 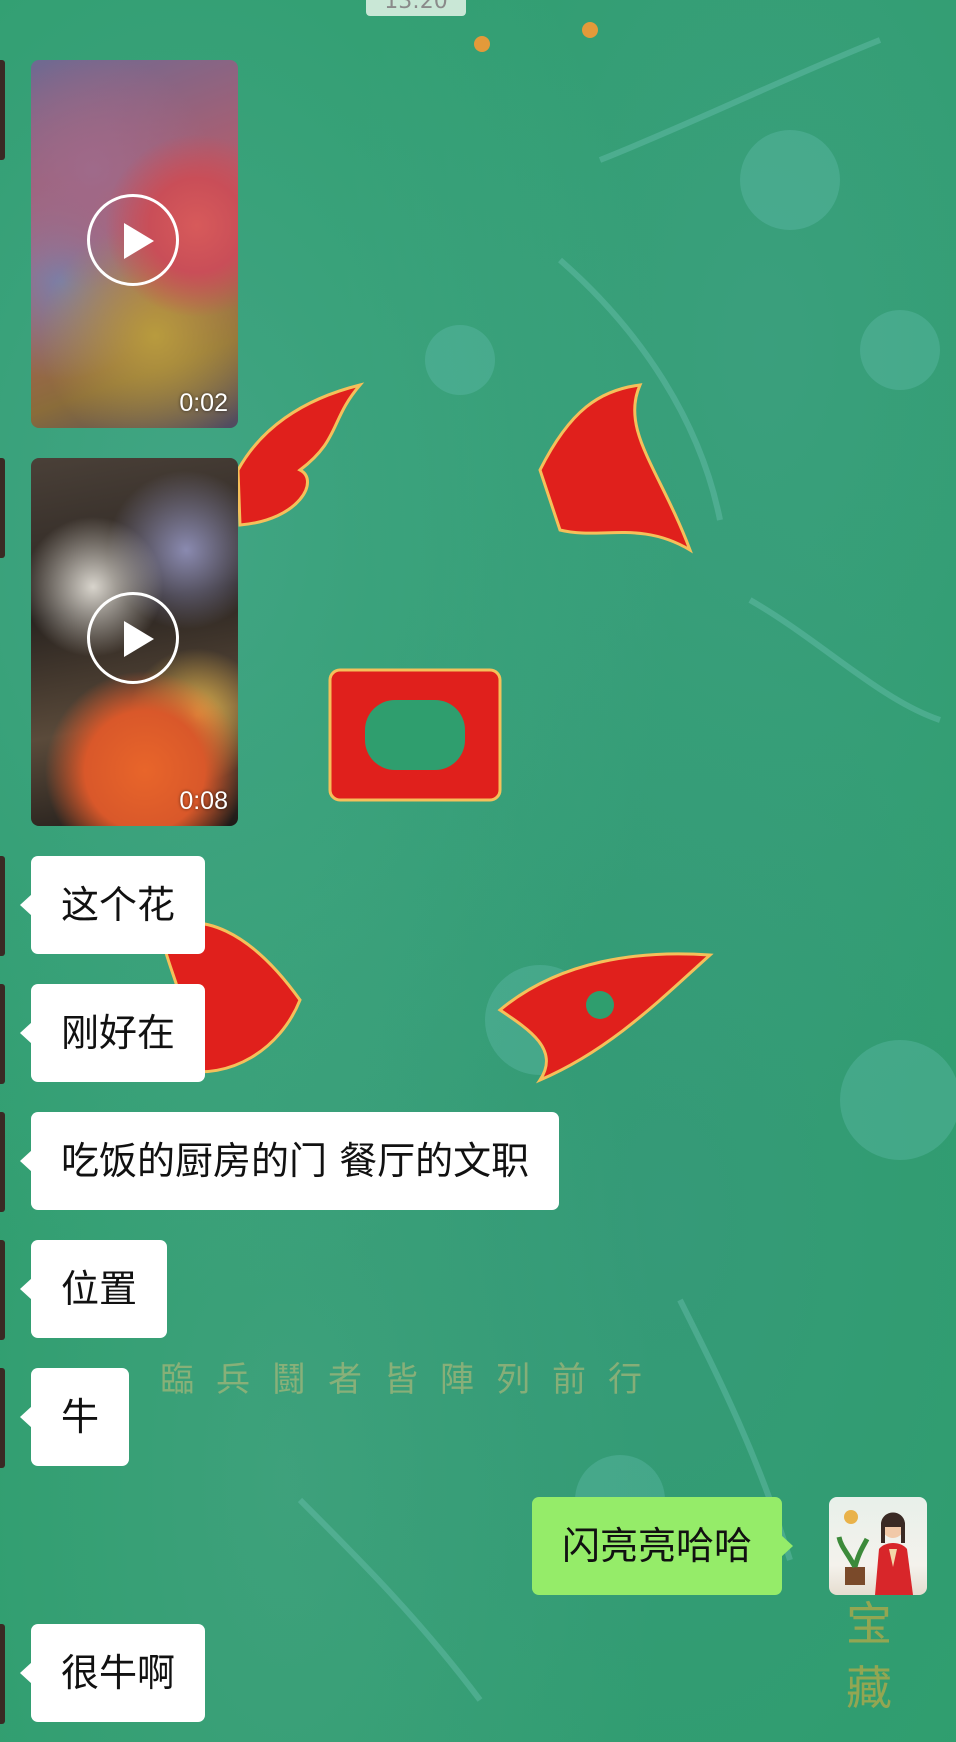 I want to click on outgoing-message: 闪亮亮哈哈, so click(x=663, y=1546).